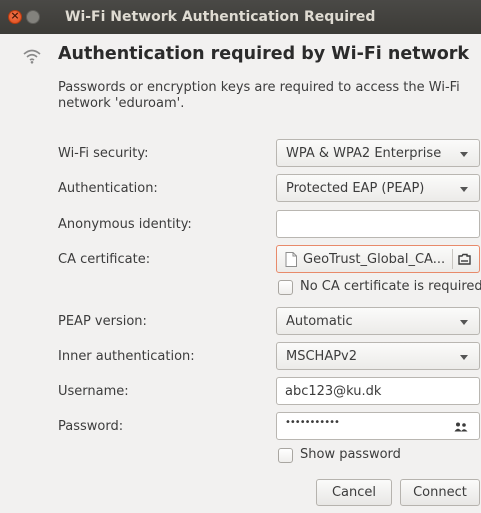 The image size is (481, 513). I want to click on show-password-label: Show password, so click(350, 454).